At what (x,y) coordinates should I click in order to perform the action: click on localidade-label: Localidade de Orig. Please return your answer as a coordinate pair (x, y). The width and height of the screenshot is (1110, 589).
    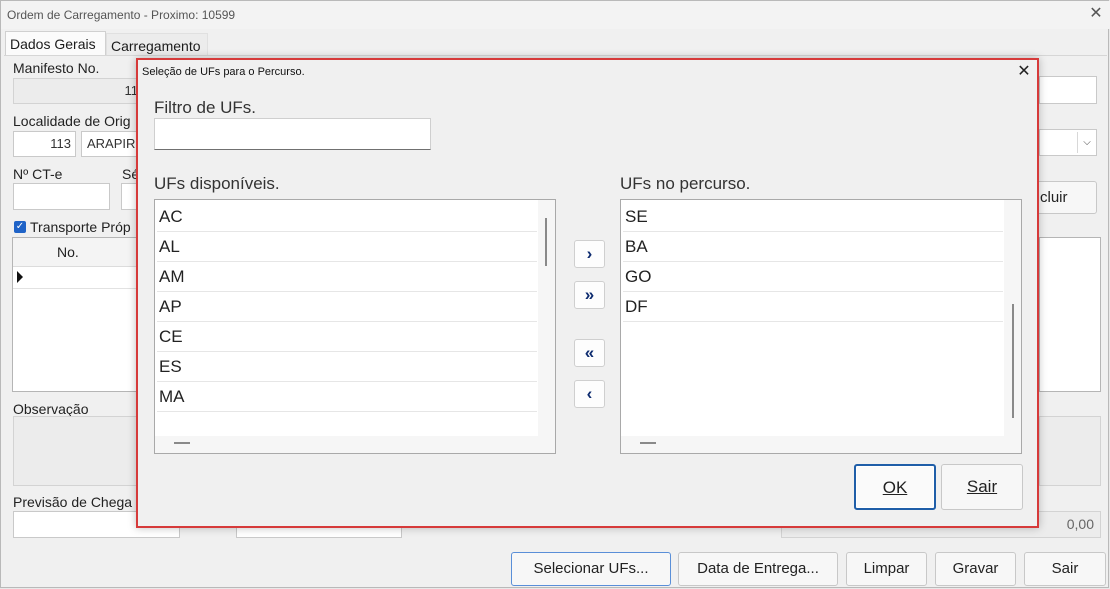
    Looking at the image, I should click on (72, 121).